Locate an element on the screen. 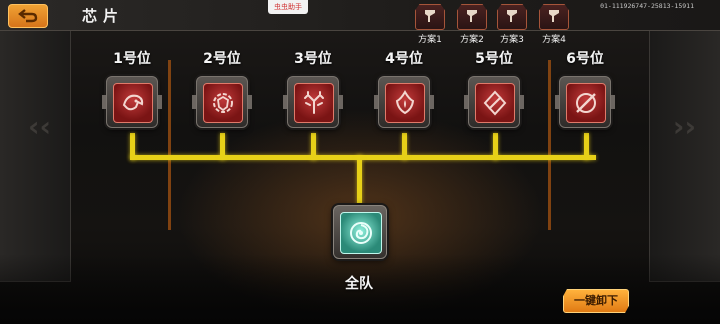  chip-slot-4: 4号位 is located at coordinates (404, 89).